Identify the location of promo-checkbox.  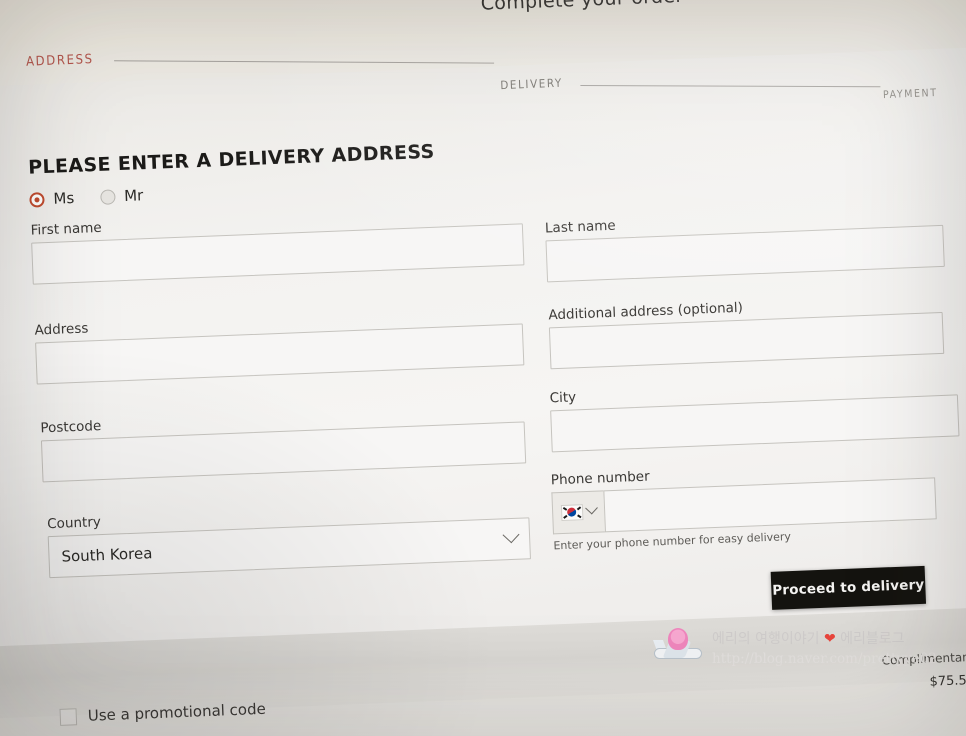
(68, 716).